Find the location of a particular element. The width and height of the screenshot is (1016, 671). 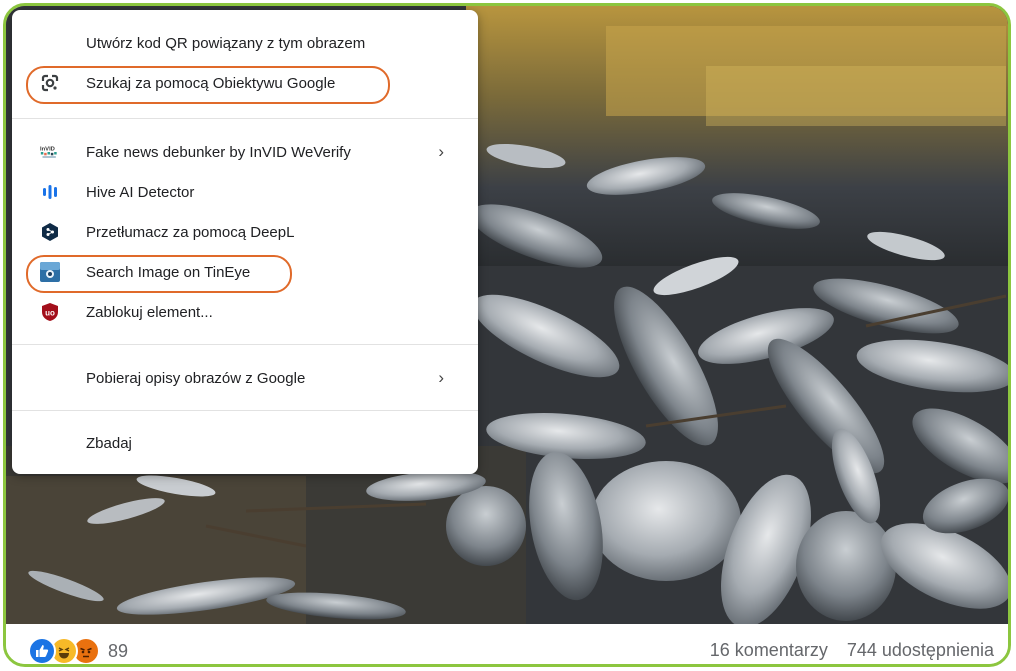

invid-icon: InVID is located at coordinates (50, 152).